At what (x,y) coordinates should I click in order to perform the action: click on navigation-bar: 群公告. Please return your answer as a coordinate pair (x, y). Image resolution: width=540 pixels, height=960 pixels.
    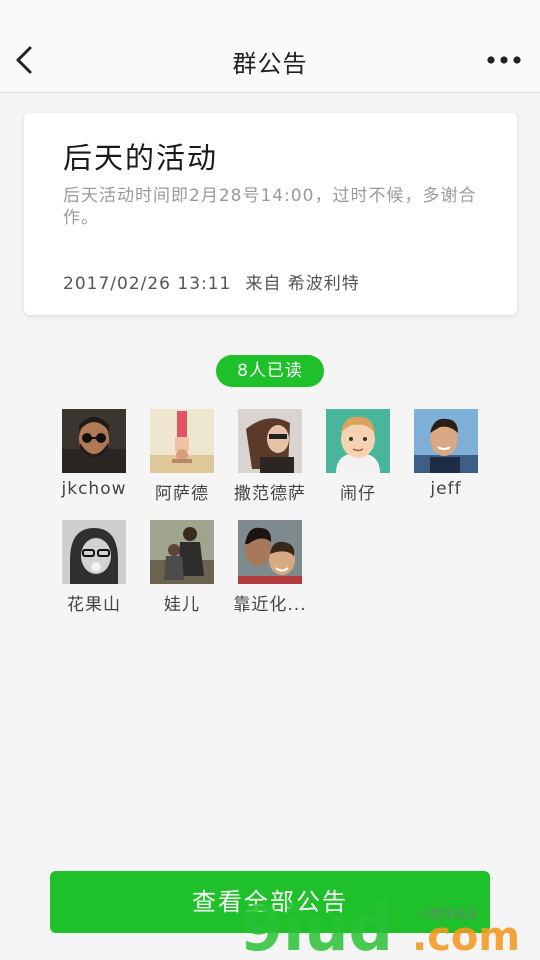
    Looking at the image, I should click on (270, 46).